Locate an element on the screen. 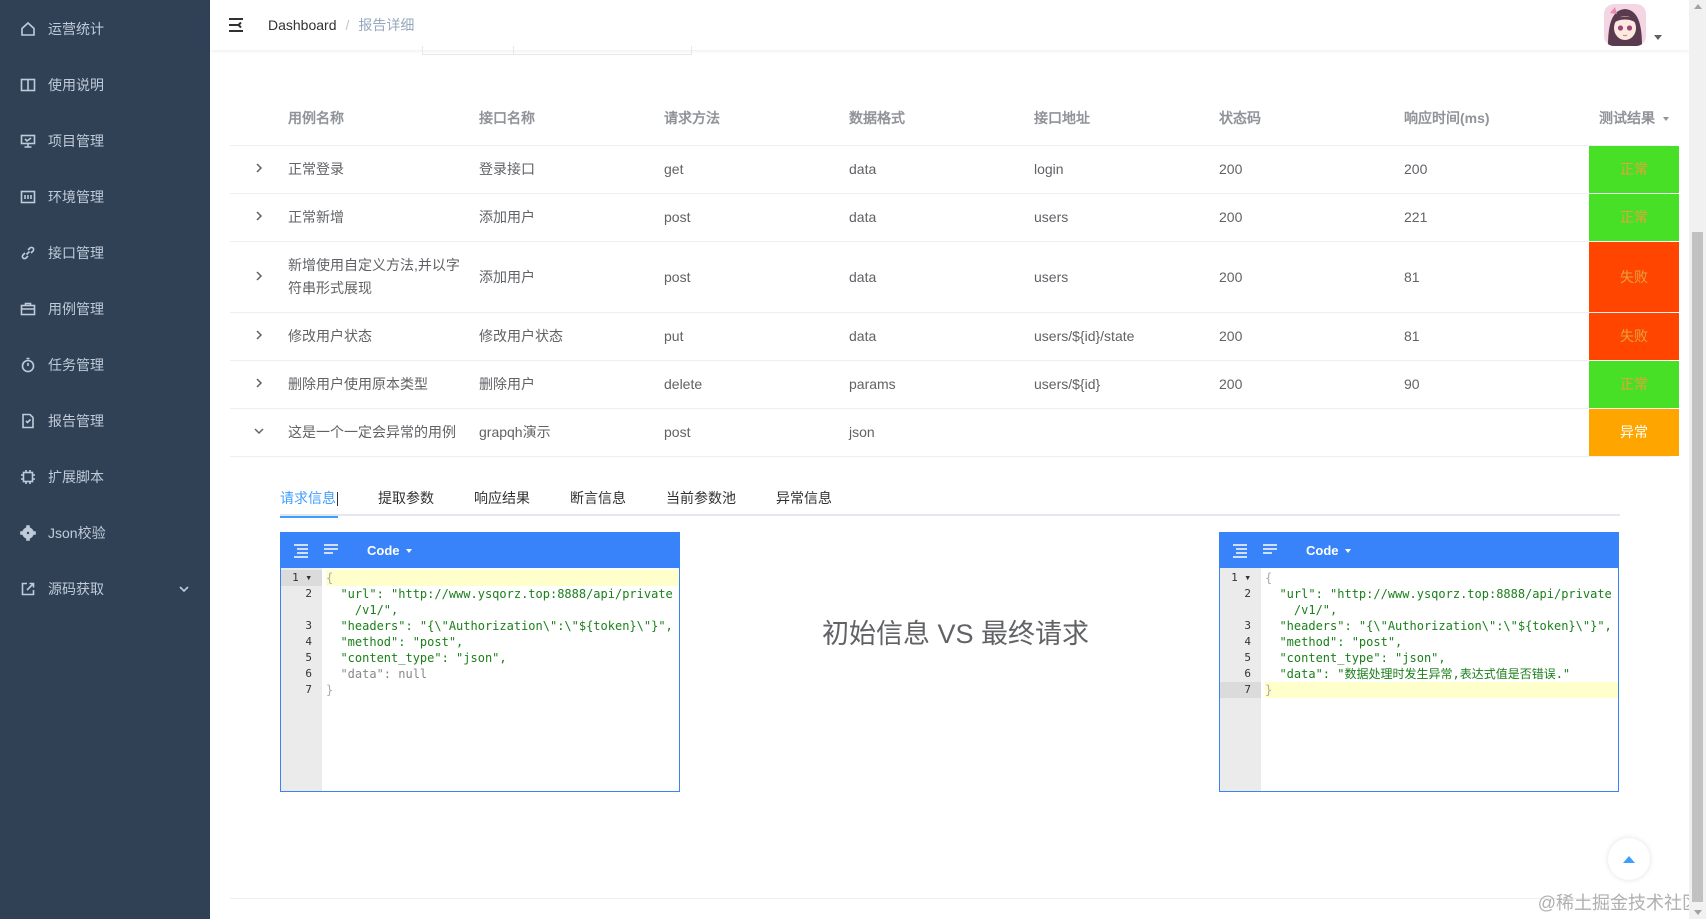 The image size is (1706, 919). sidebar-item-source: 源码获取 is located at coordinates (105, 589).